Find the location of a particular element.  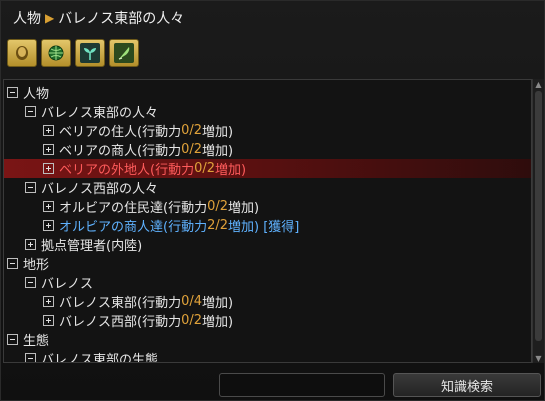

scroll-thumb is located at coordinates (538, 216).